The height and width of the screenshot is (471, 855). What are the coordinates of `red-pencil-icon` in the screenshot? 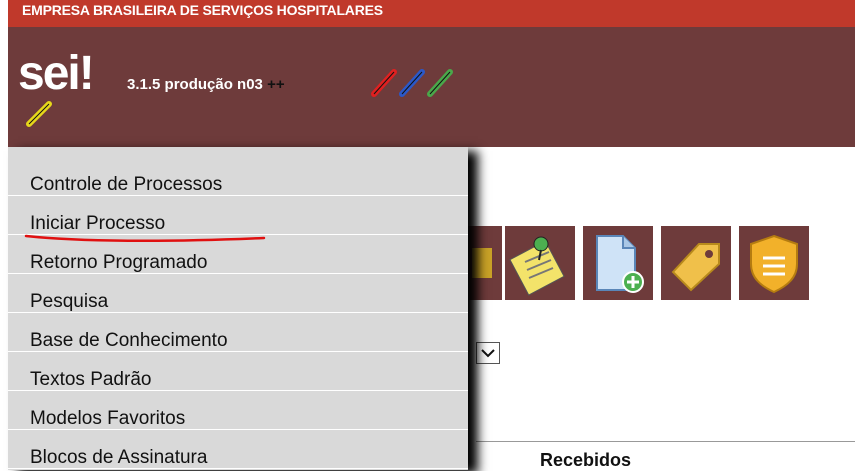 It's located at (384, 83).